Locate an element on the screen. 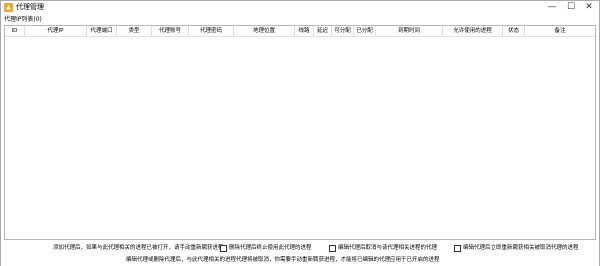  column-header-assigned: 已分配 is located at coordinates (365, 31).